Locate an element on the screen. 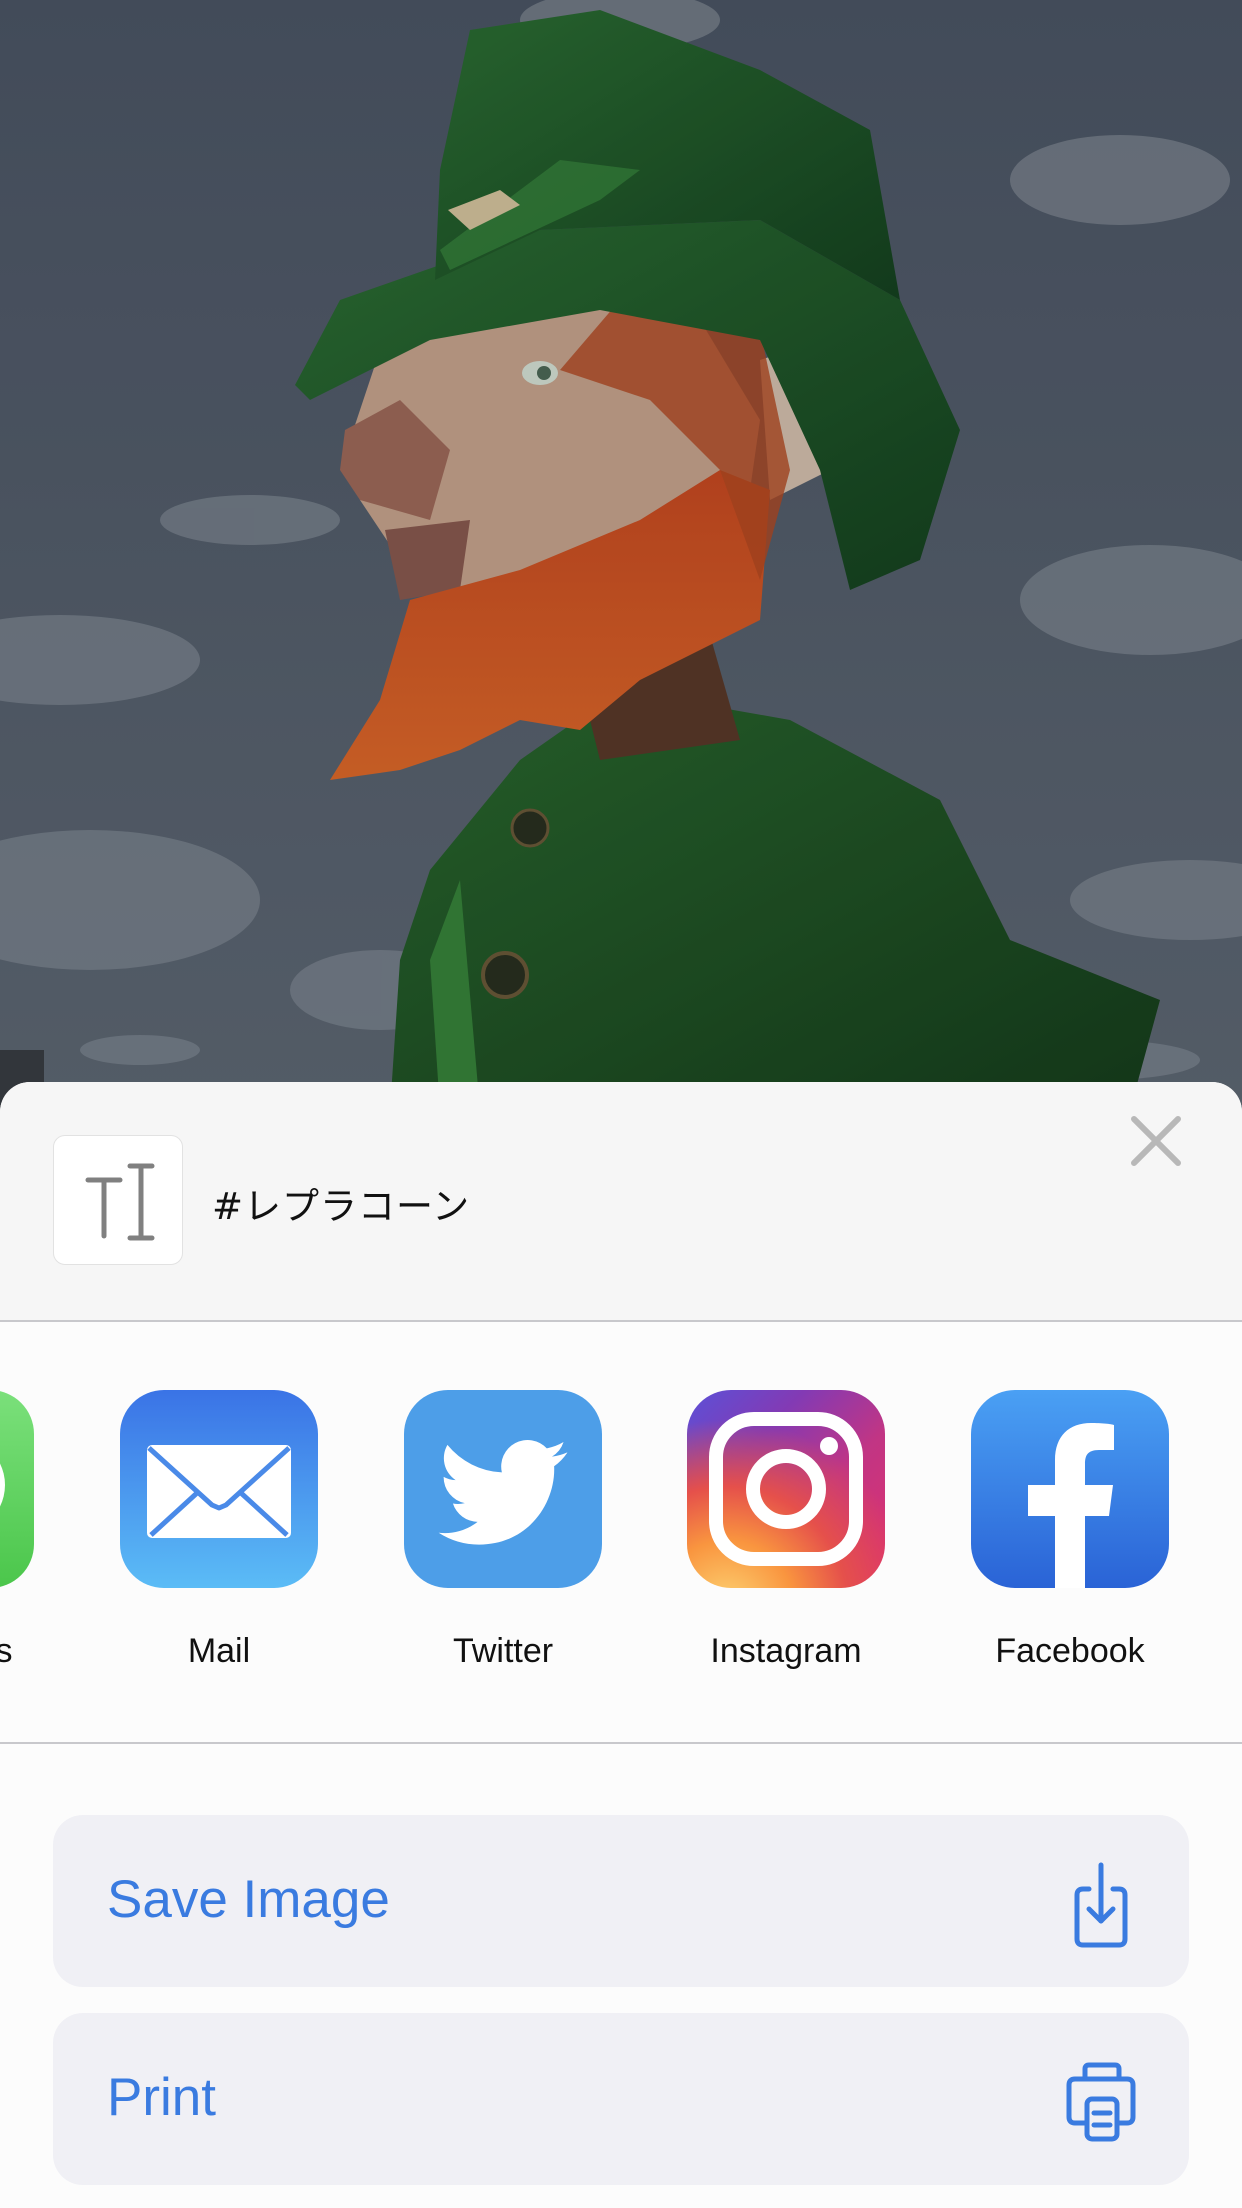 The width and height of the screenshot is (1242, 2208). share-app-instagram: Instagram is located at coordinates (786, 1540).